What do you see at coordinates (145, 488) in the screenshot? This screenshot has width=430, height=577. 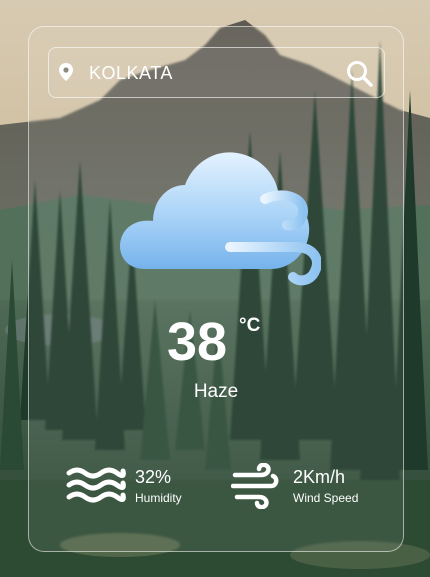 I see `humidity-stat: 32% Humidity` at bounding box center [145, 488].